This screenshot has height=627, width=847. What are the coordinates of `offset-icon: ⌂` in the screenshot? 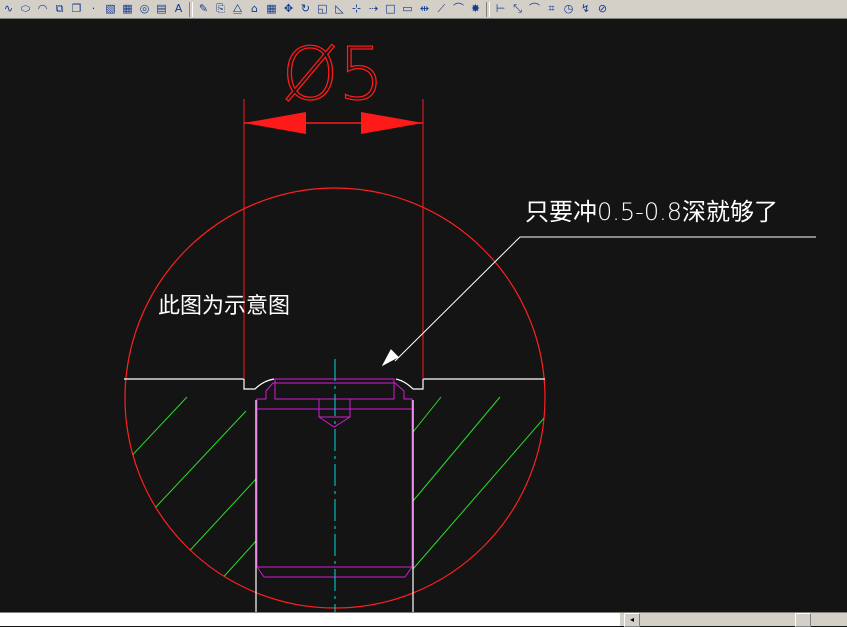 It's located at (254, 9).